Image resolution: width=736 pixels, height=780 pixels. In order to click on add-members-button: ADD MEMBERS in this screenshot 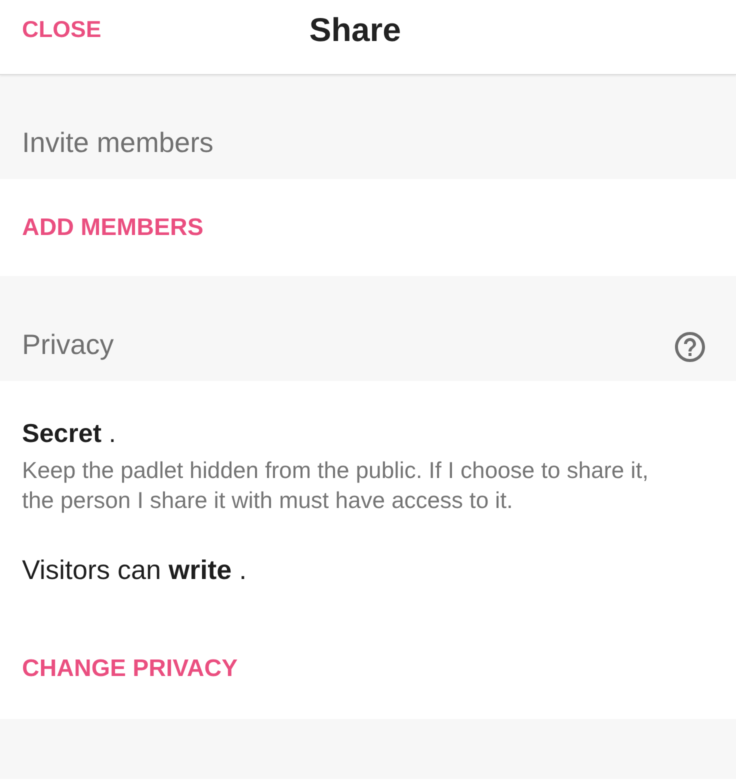, I will do `click(113, 228)`.